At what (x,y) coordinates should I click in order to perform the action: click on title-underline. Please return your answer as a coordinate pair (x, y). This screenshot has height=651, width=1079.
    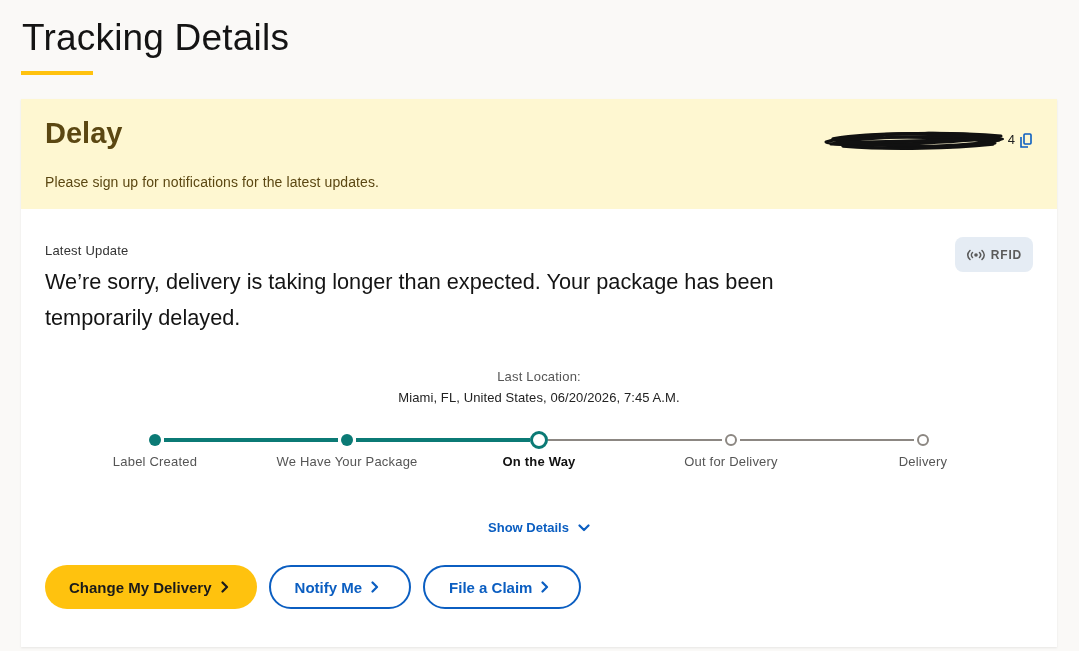
    Looking at the image, I should click on (57, 73).